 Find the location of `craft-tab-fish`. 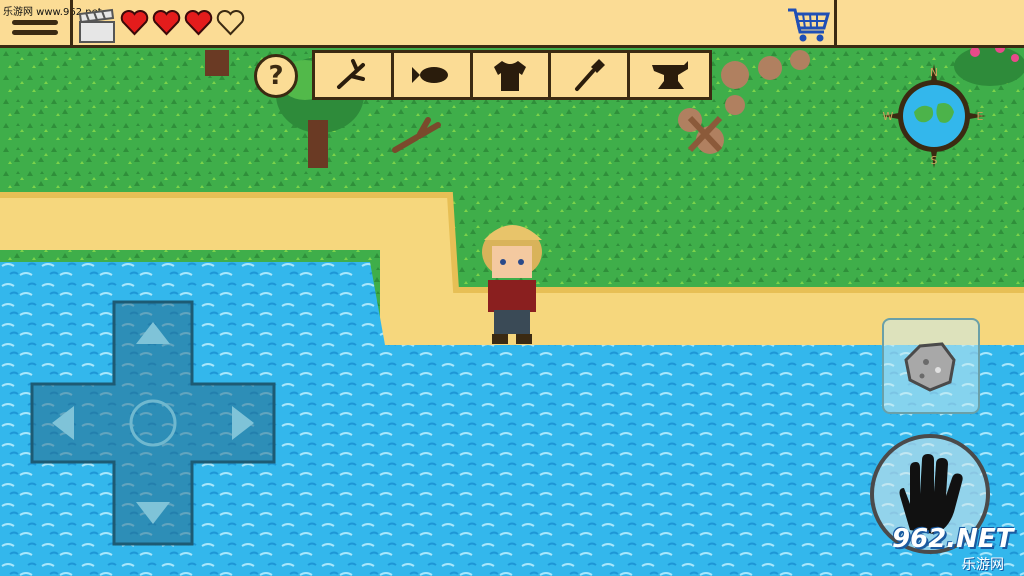

craft-tab-fish is located at coordinates (433, 75).